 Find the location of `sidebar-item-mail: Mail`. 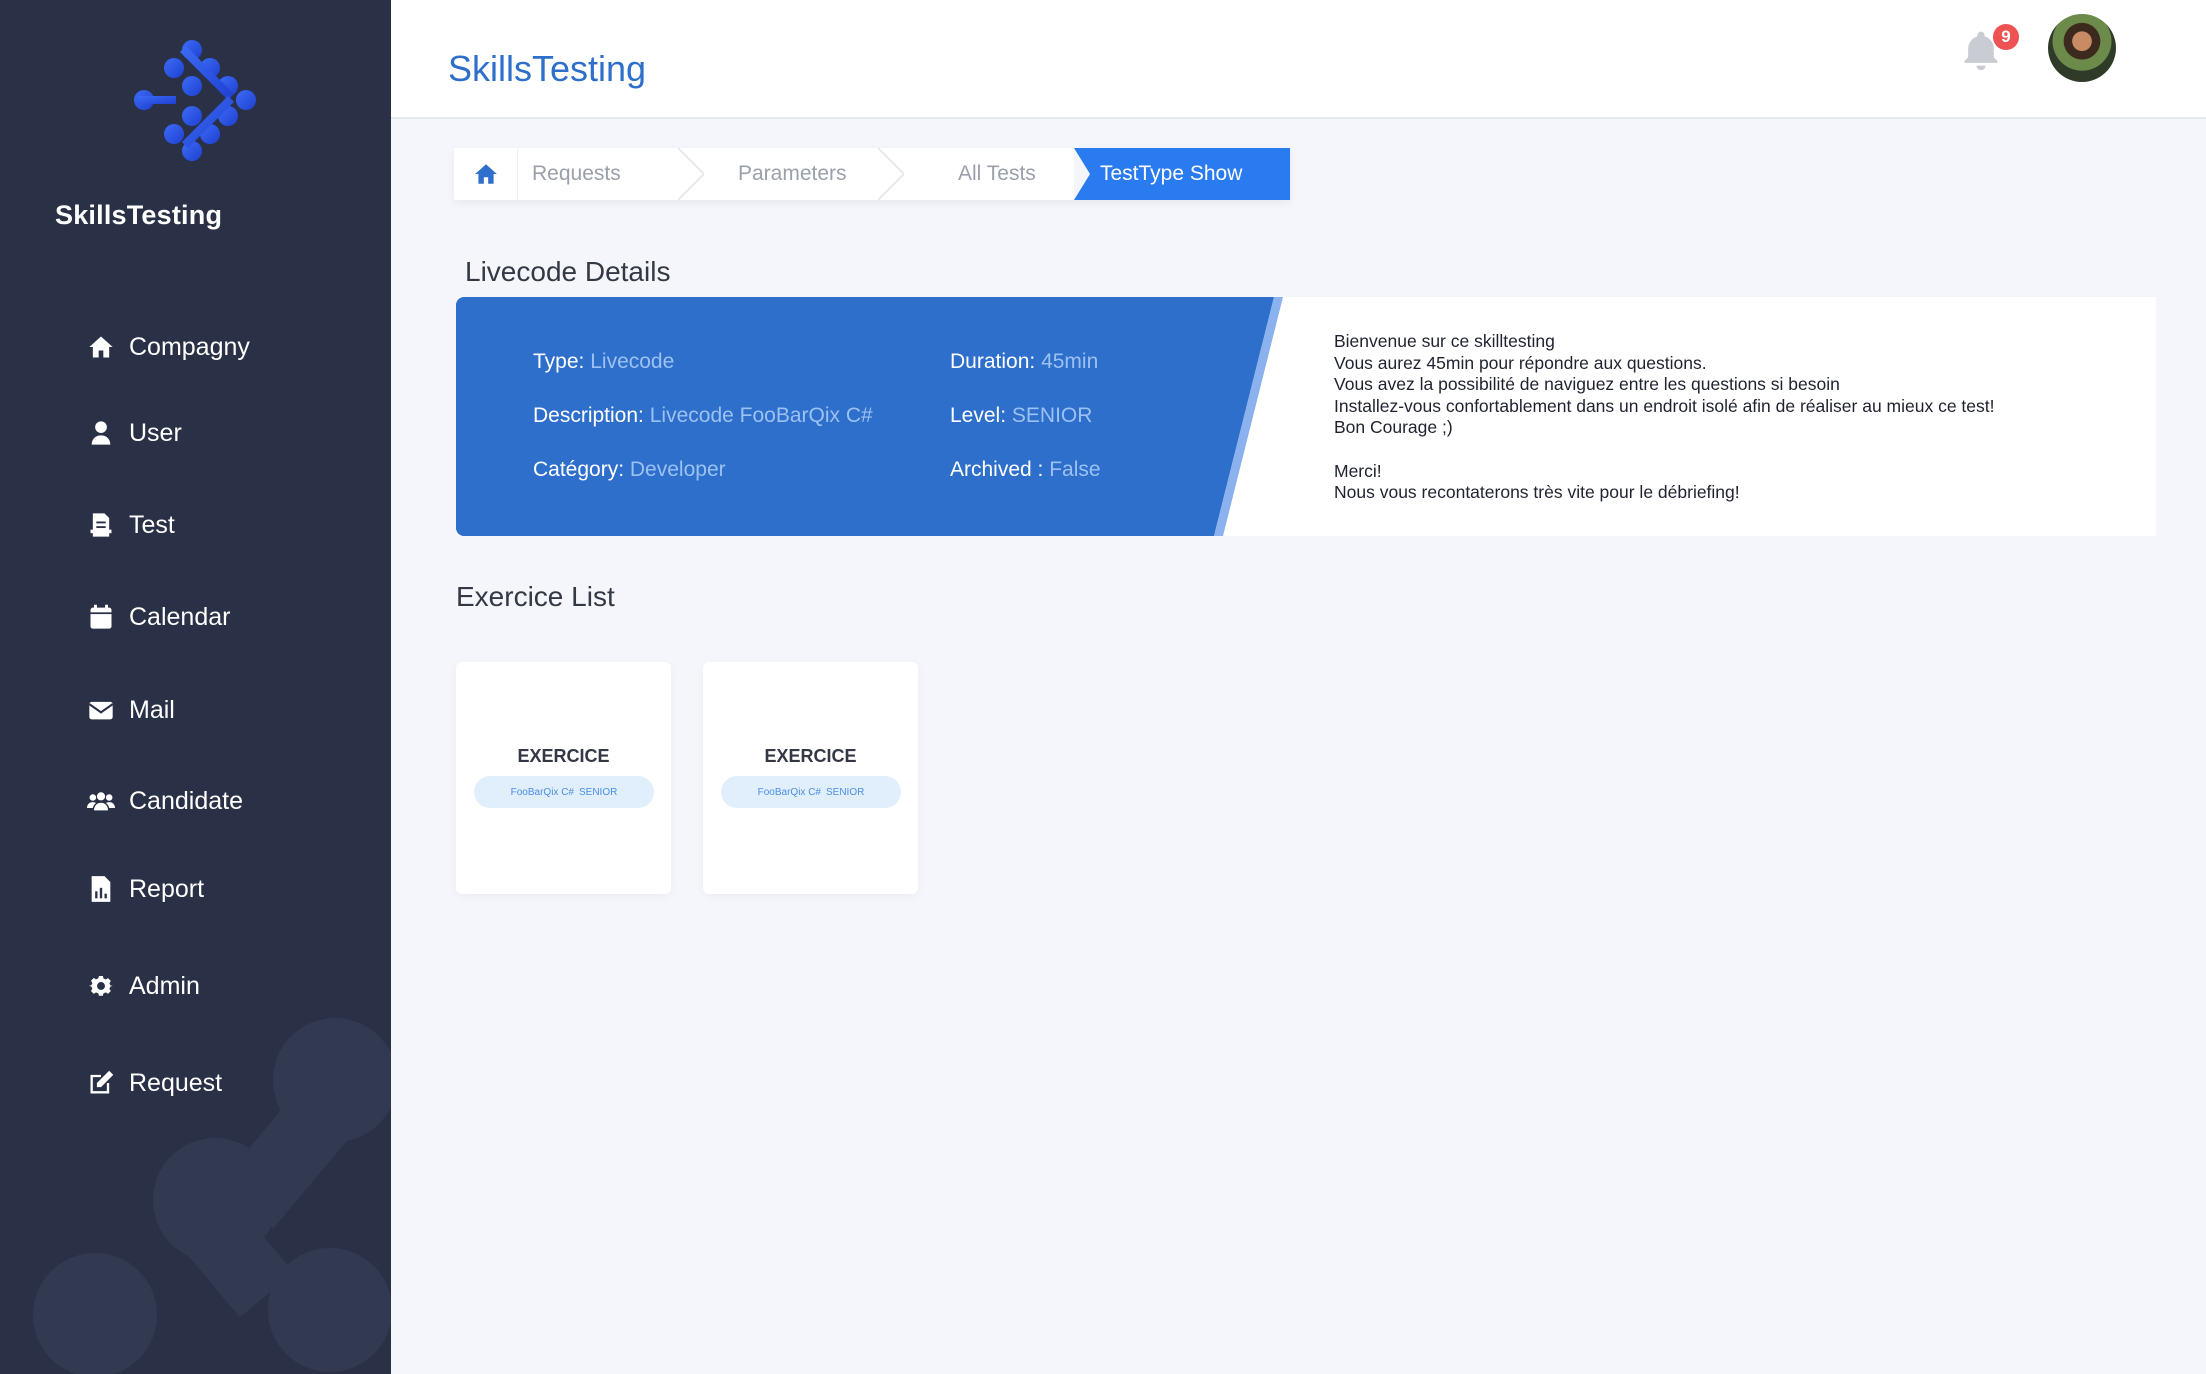

sidebar-item-mail: Mail is located at coordinates (130, 710).